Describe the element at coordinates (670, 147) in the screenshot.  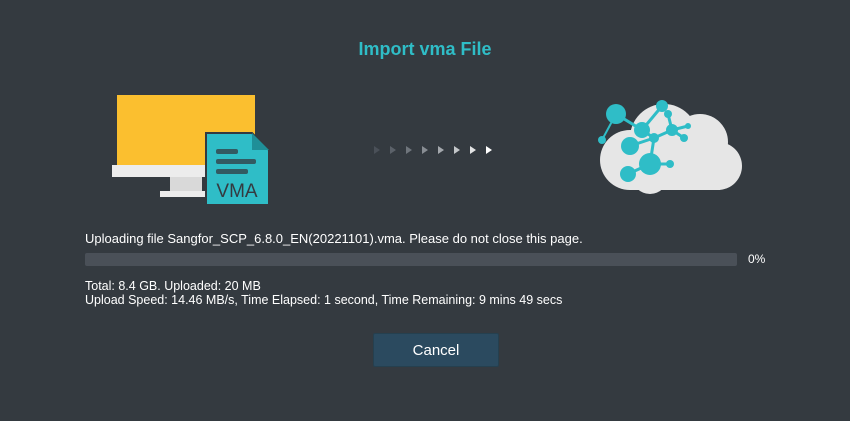
I see `cloud-network-icon` at that location.